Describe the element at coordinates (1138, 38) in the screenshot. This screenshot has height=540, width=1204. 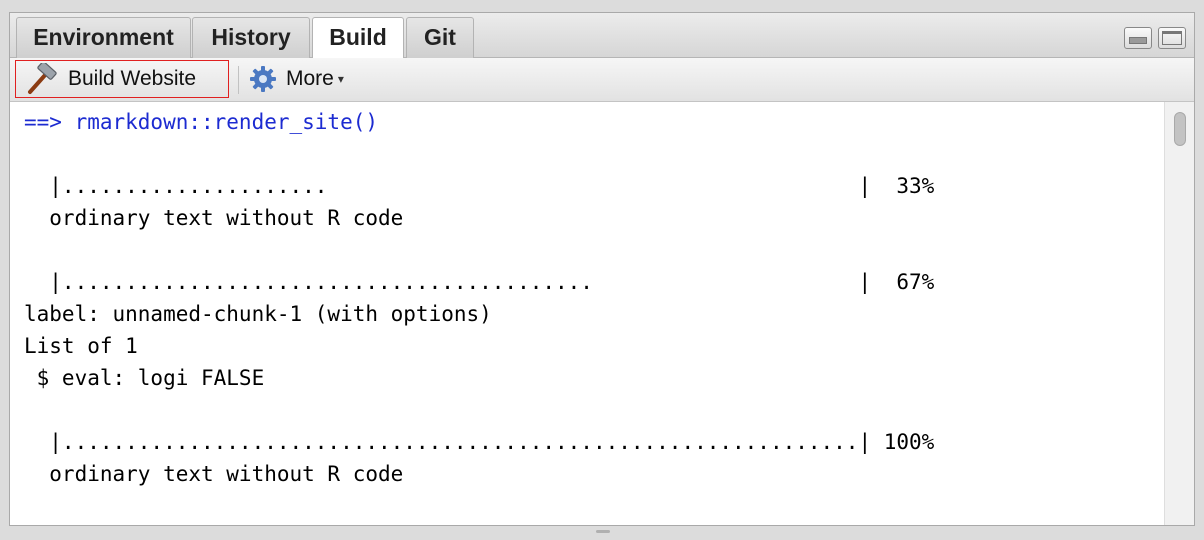
I see `minimize-pane-button` at that location.